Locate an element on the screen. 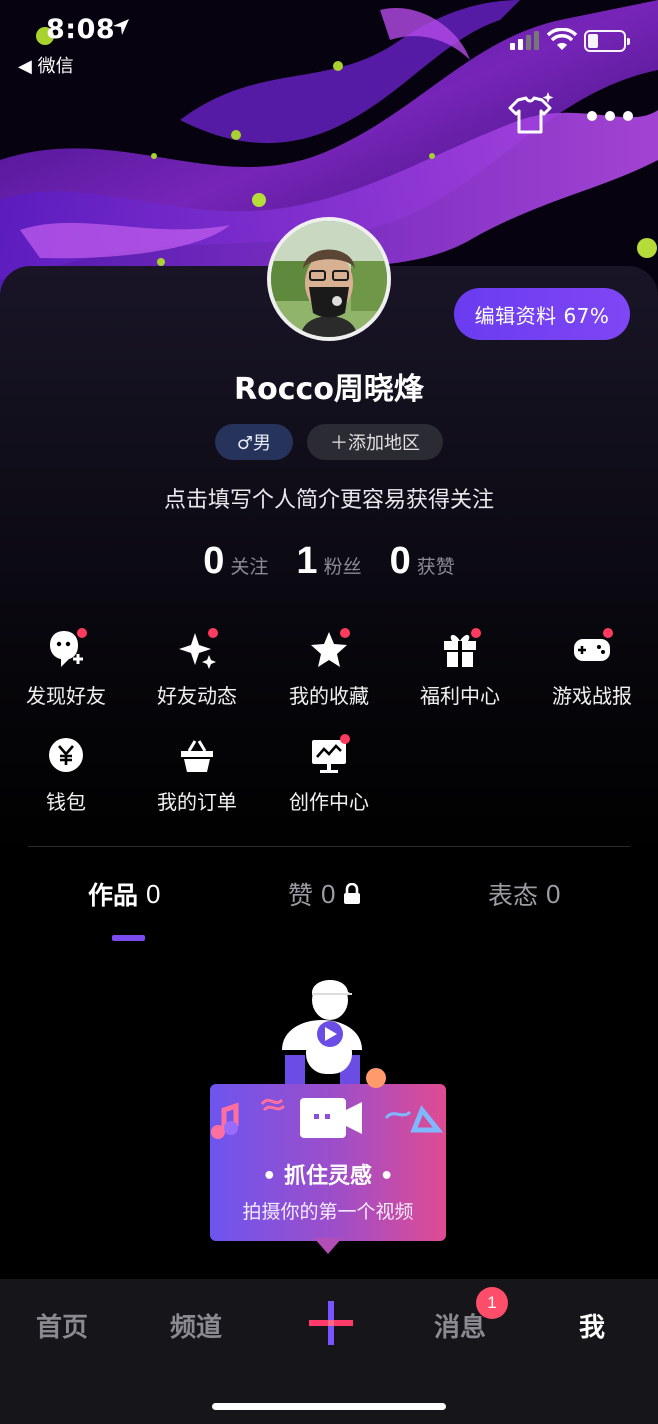 This screenshot has height=1424, width=658. location-arrow-icon is located at coordinates (121, 27).